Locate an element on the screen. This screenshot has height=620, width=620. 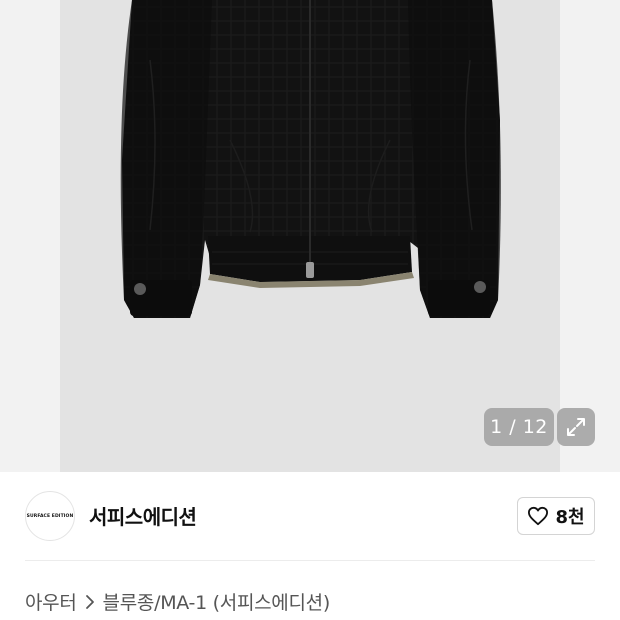
image-counter-text: 1 / 12 is located at coordinates (519, 427).